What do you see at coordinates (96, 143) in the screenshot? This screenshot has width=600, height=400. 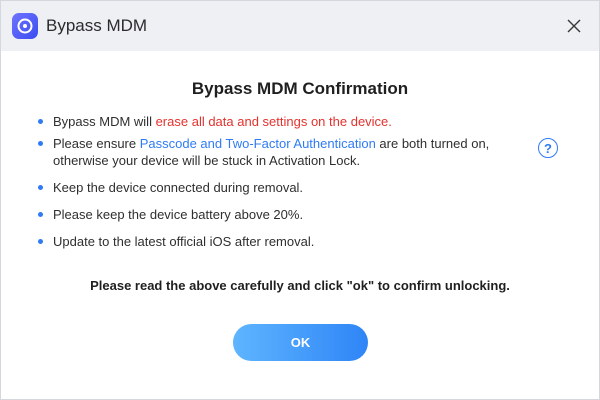 I see `item-text: Please ensure` at bounding box center [96, 143].